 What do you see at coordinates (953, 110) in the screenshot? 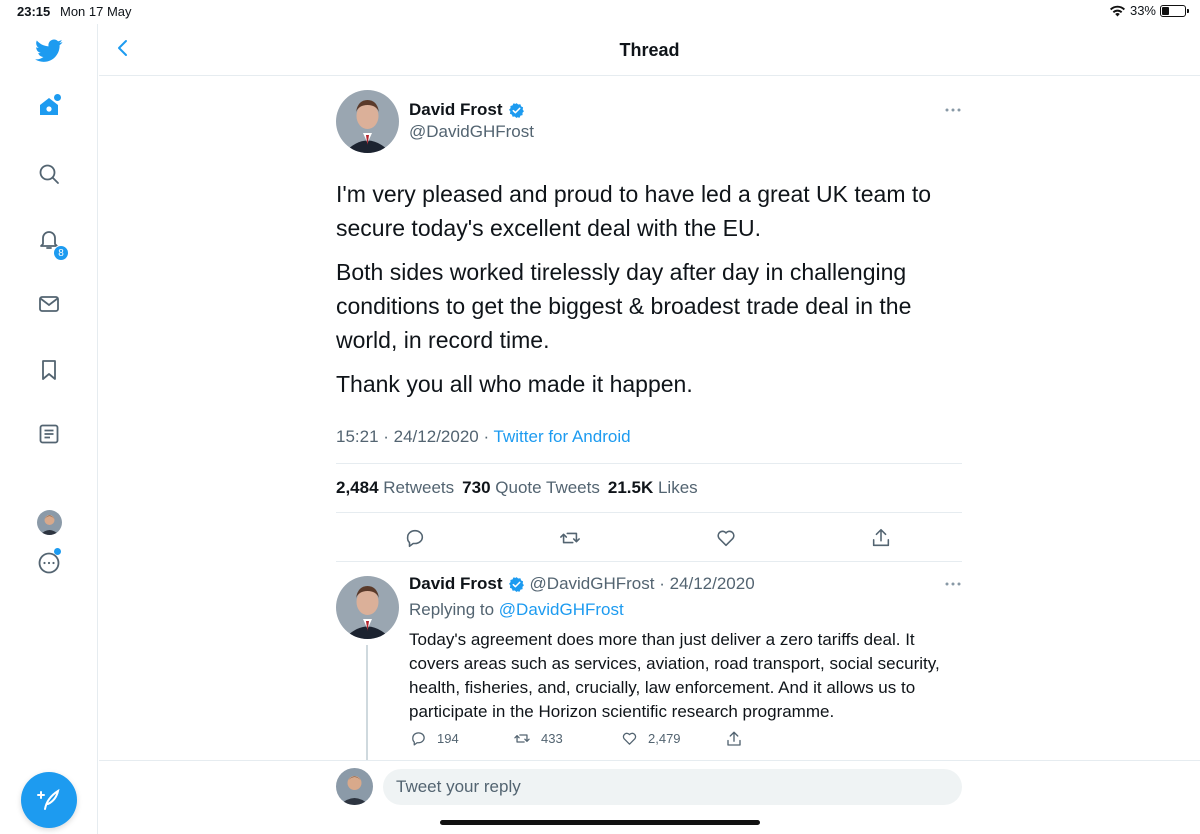
I see `tweet-more-icon` at bounding box center [953, 110].